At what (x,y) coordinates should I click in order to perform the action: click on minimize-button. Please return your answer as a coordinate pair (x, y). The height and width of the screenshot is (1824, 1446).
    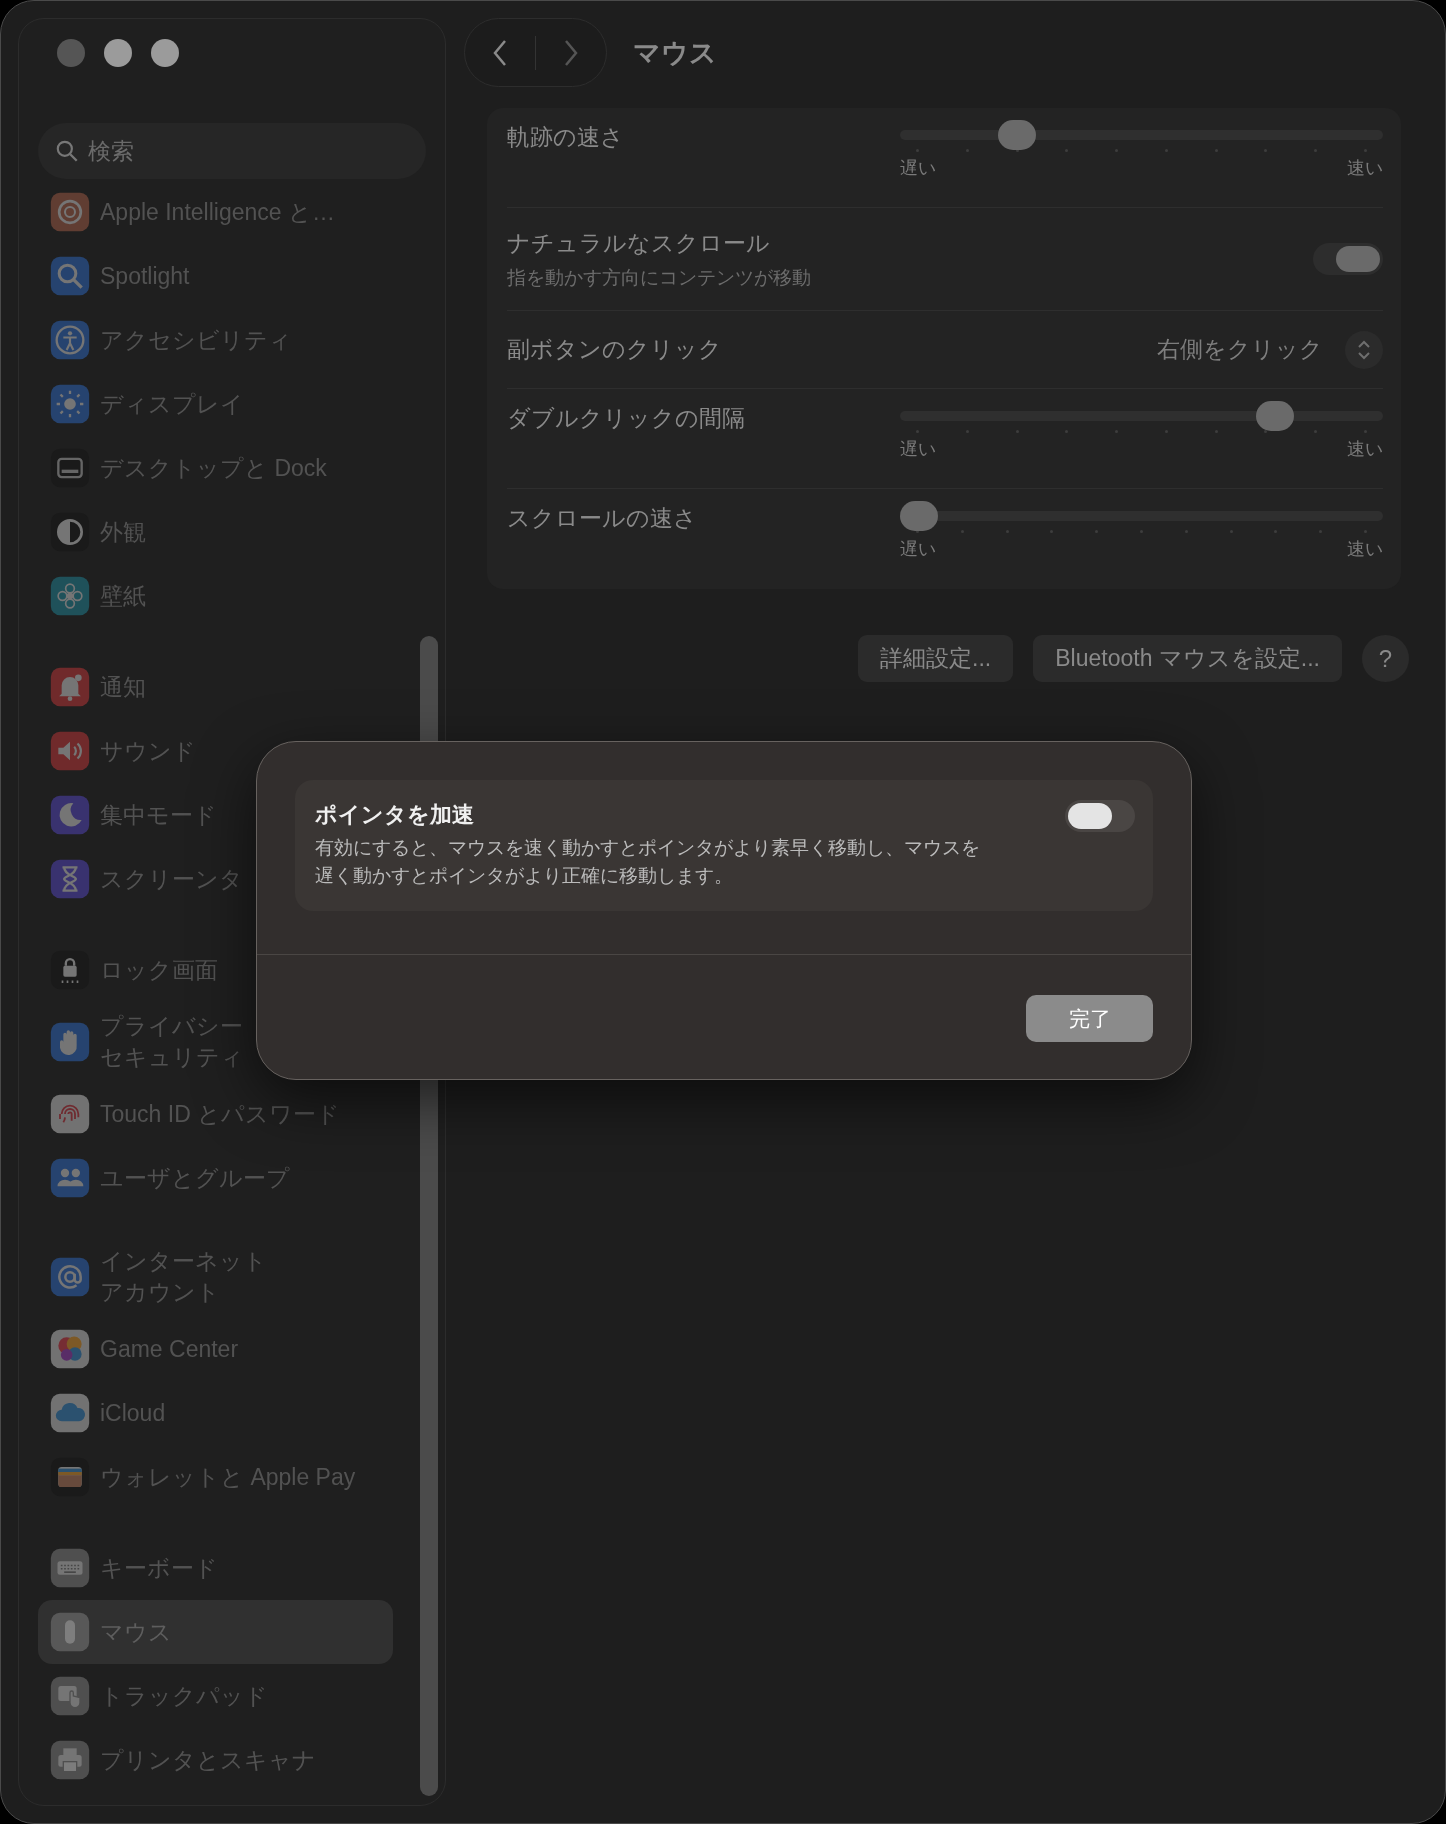
    Looking at the image, I should click on (118, 53).